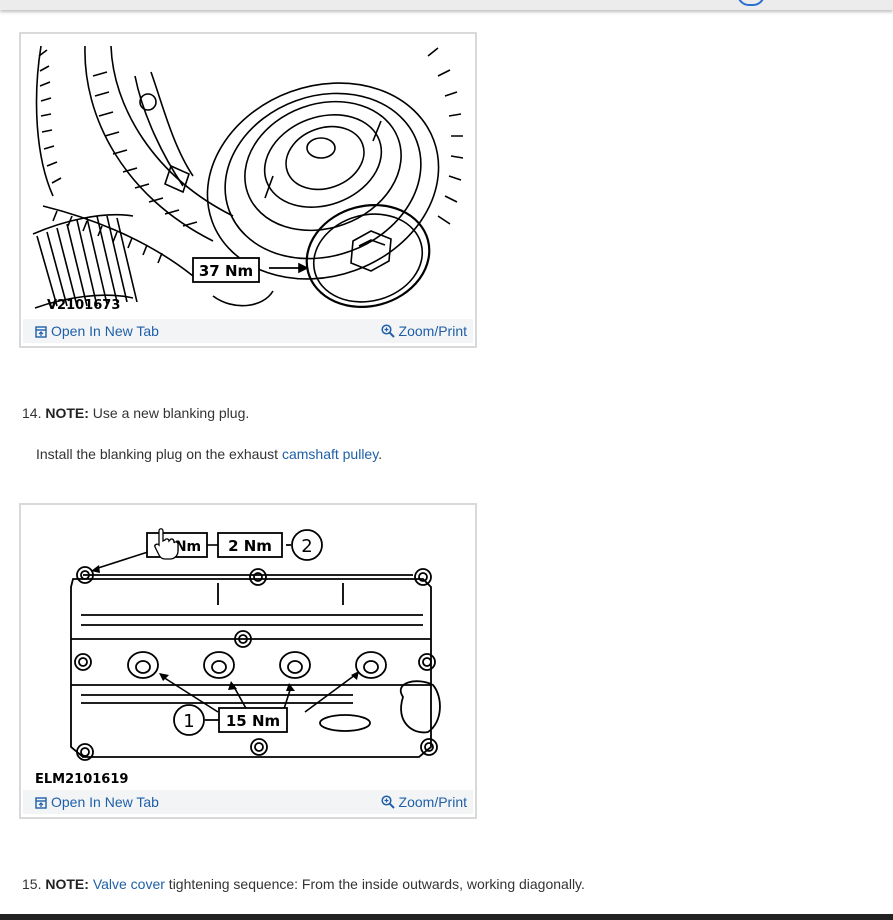  Describe the element at coordinates (330, 454) in the screenshot. I see `camshaft-pulley-link: camshaft pulley` at that location.